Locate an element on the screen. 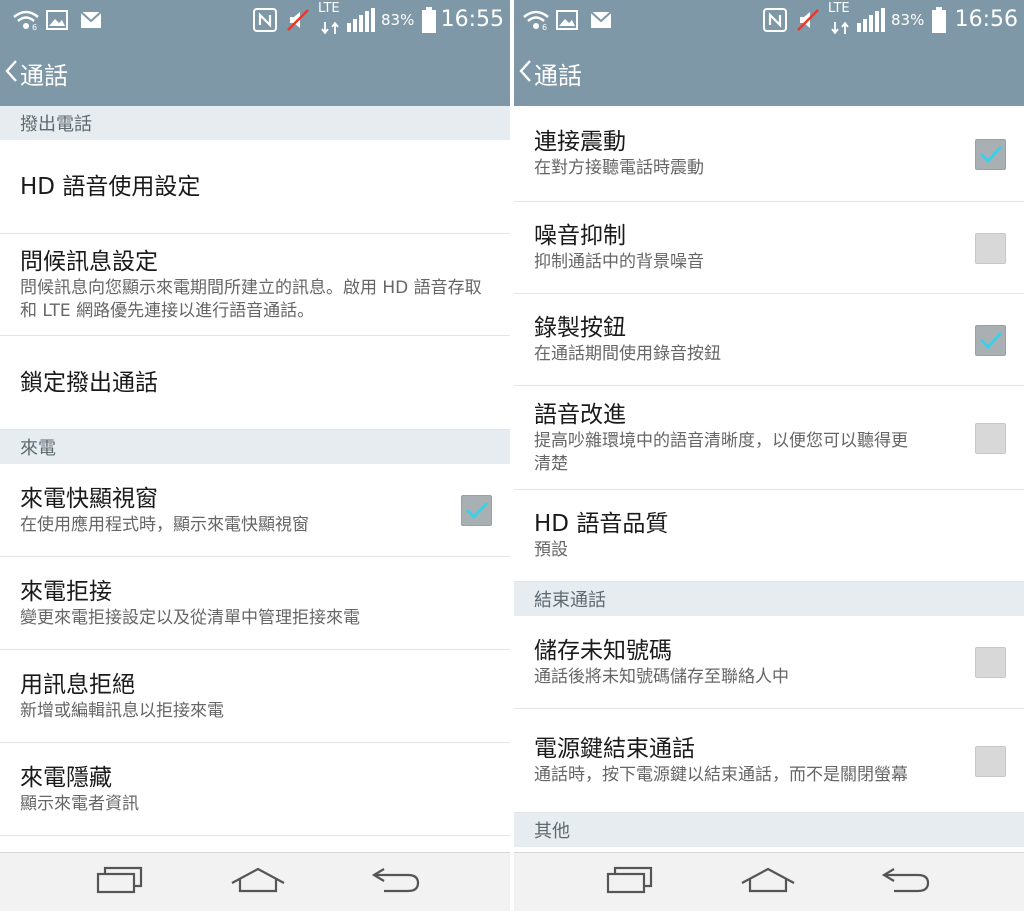 The width and height of the screenshot is (1024, 911). settings-item: 來電拒接 變更來電拒接設定以及從清單中管理拒接來電 is located at coordinates (255, 603).